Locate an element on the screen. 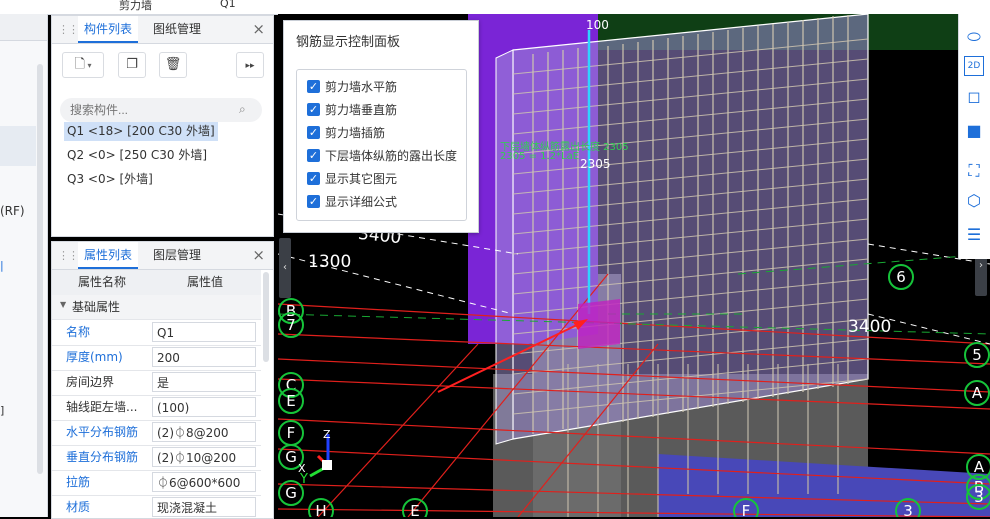 Image resolution: width=990 pixels, height=519 pixels. option-label: 显示详细公式 is located at coordinates (361, 202).